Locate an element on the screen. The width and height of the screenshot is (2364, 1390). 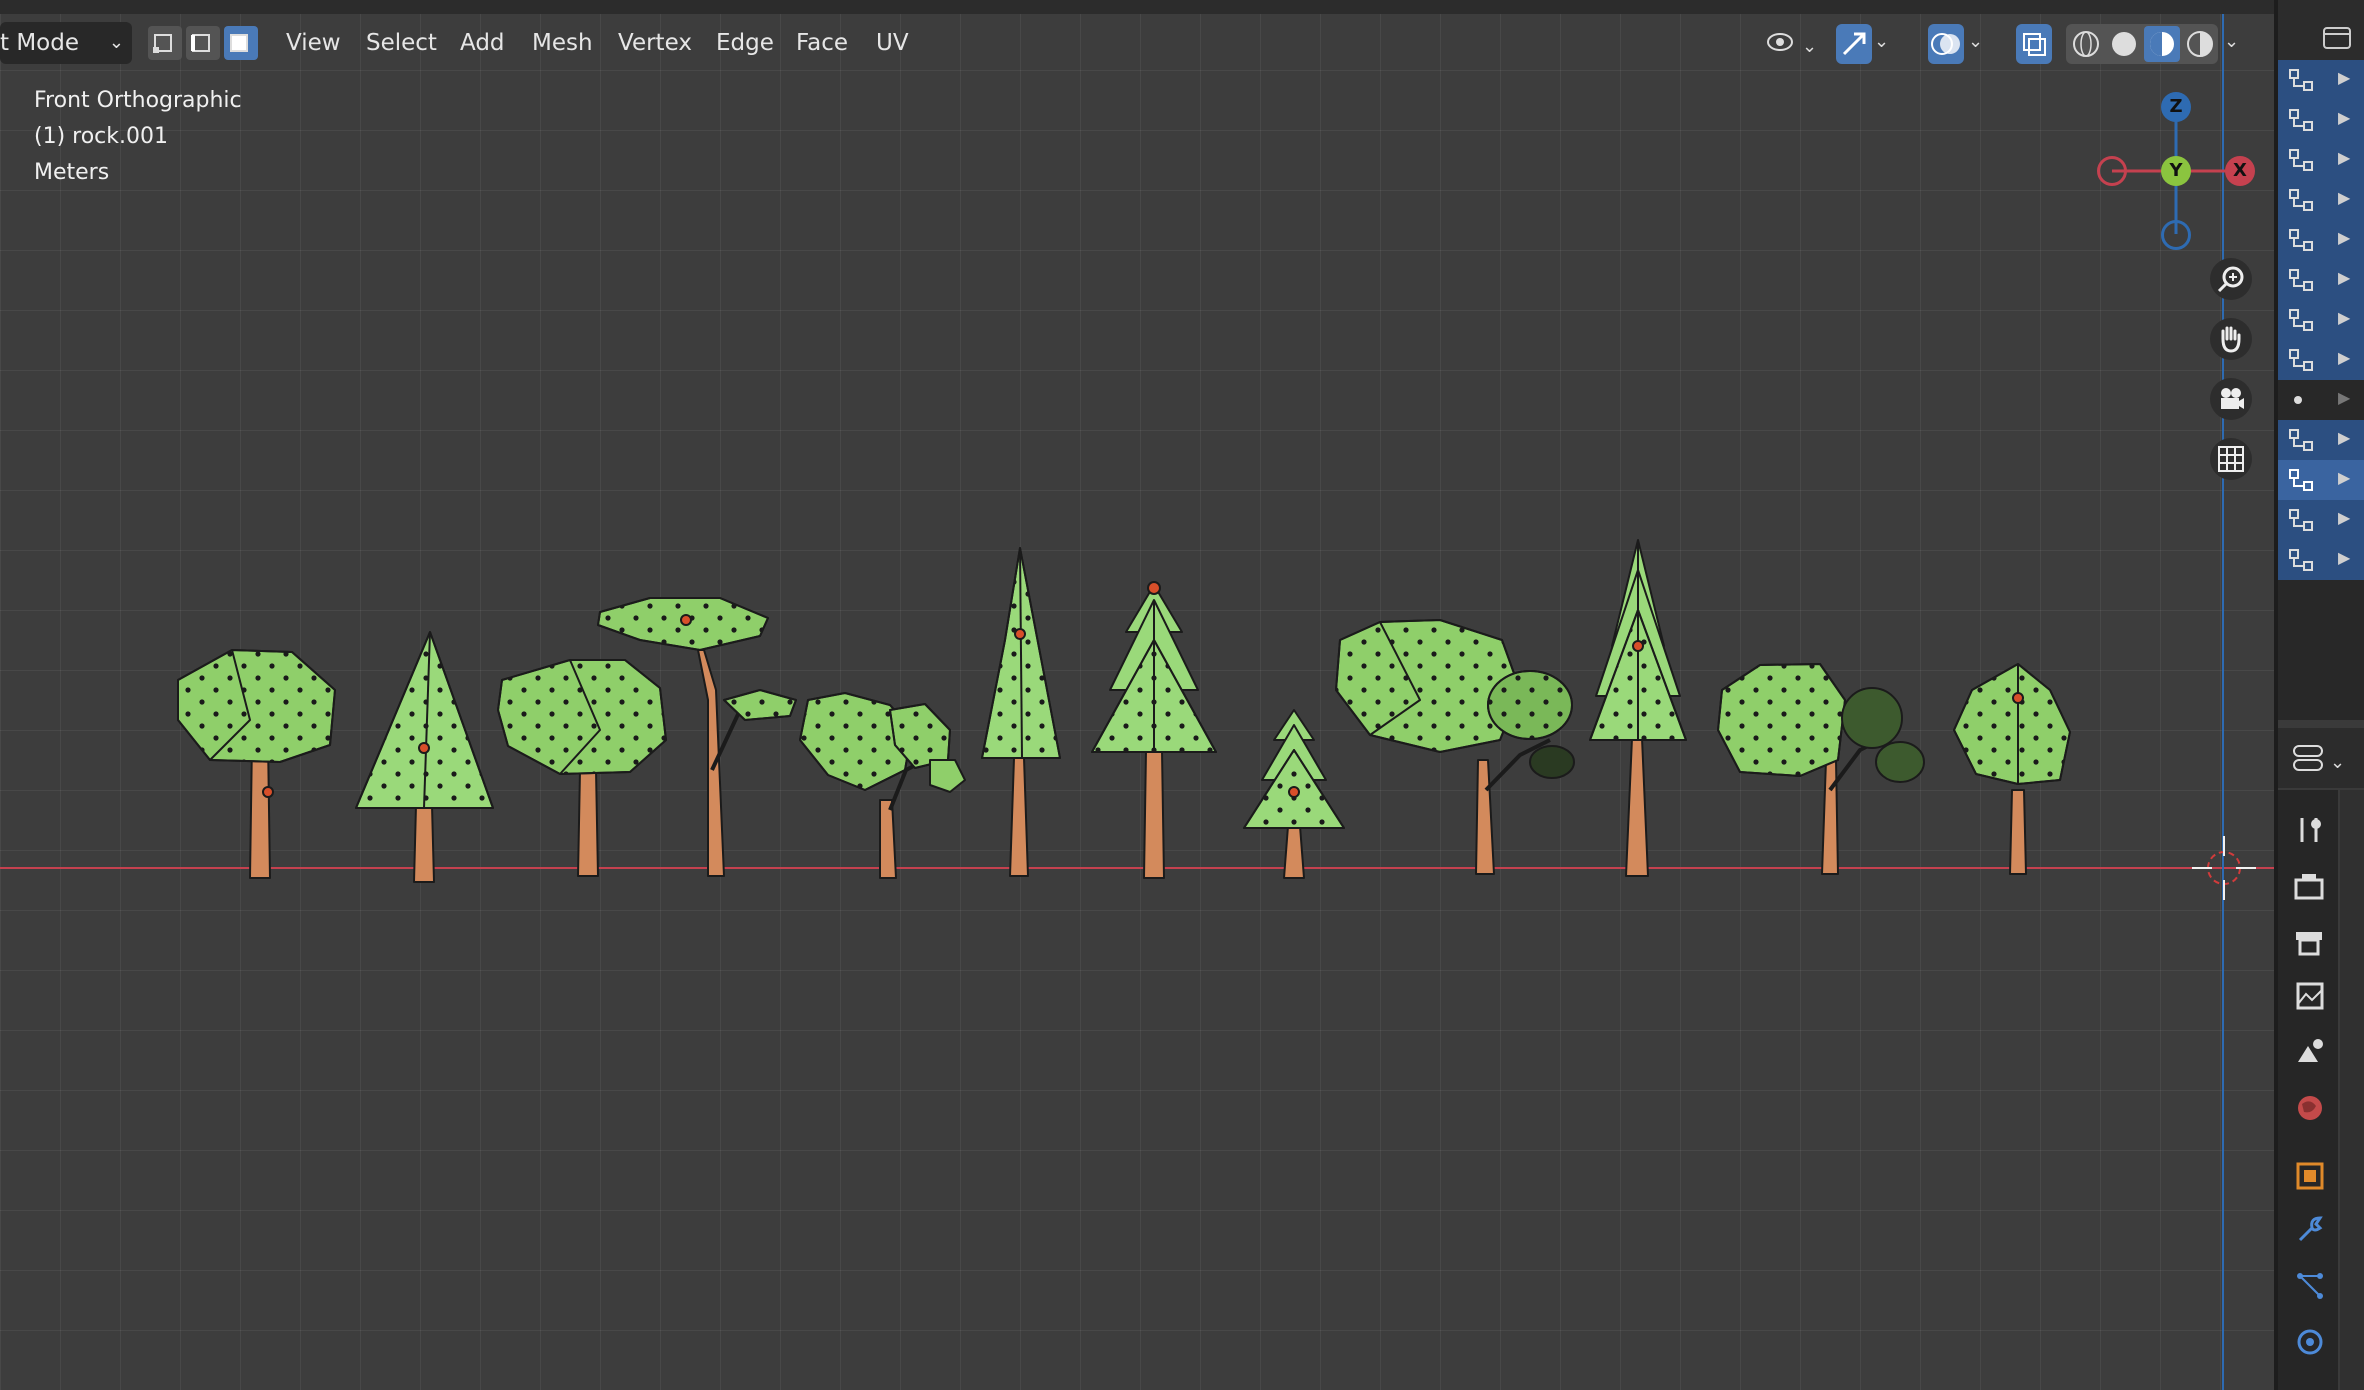
tall-narrow-tree is located at coordinates (1021, 712).